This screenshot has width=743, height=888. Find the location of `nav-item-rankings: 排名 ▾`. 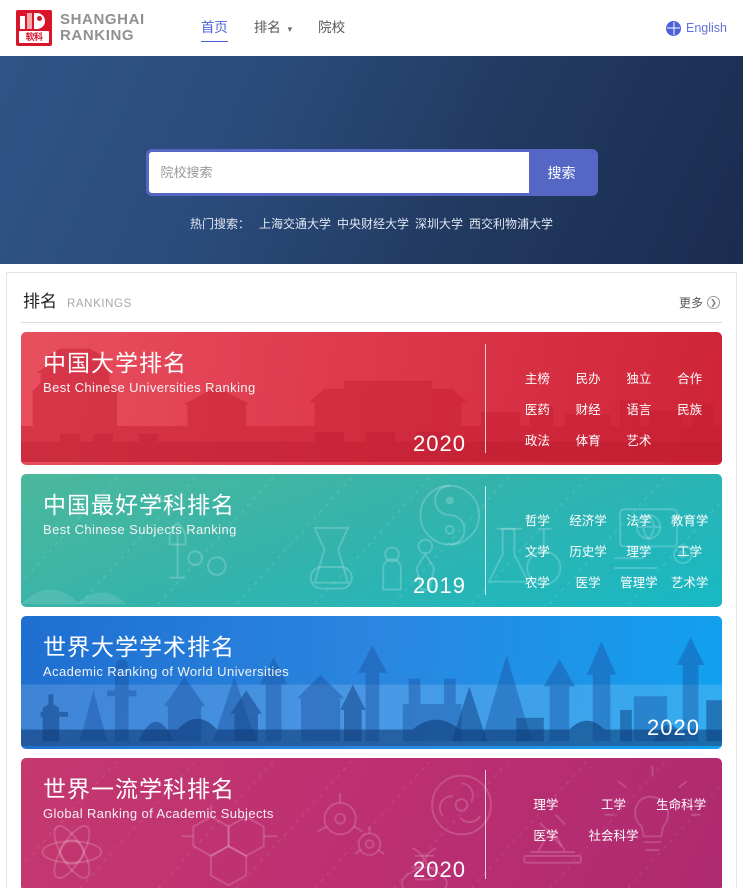

nav-item-rankings: 排名 ▾ is located at coordinates (273, 28).